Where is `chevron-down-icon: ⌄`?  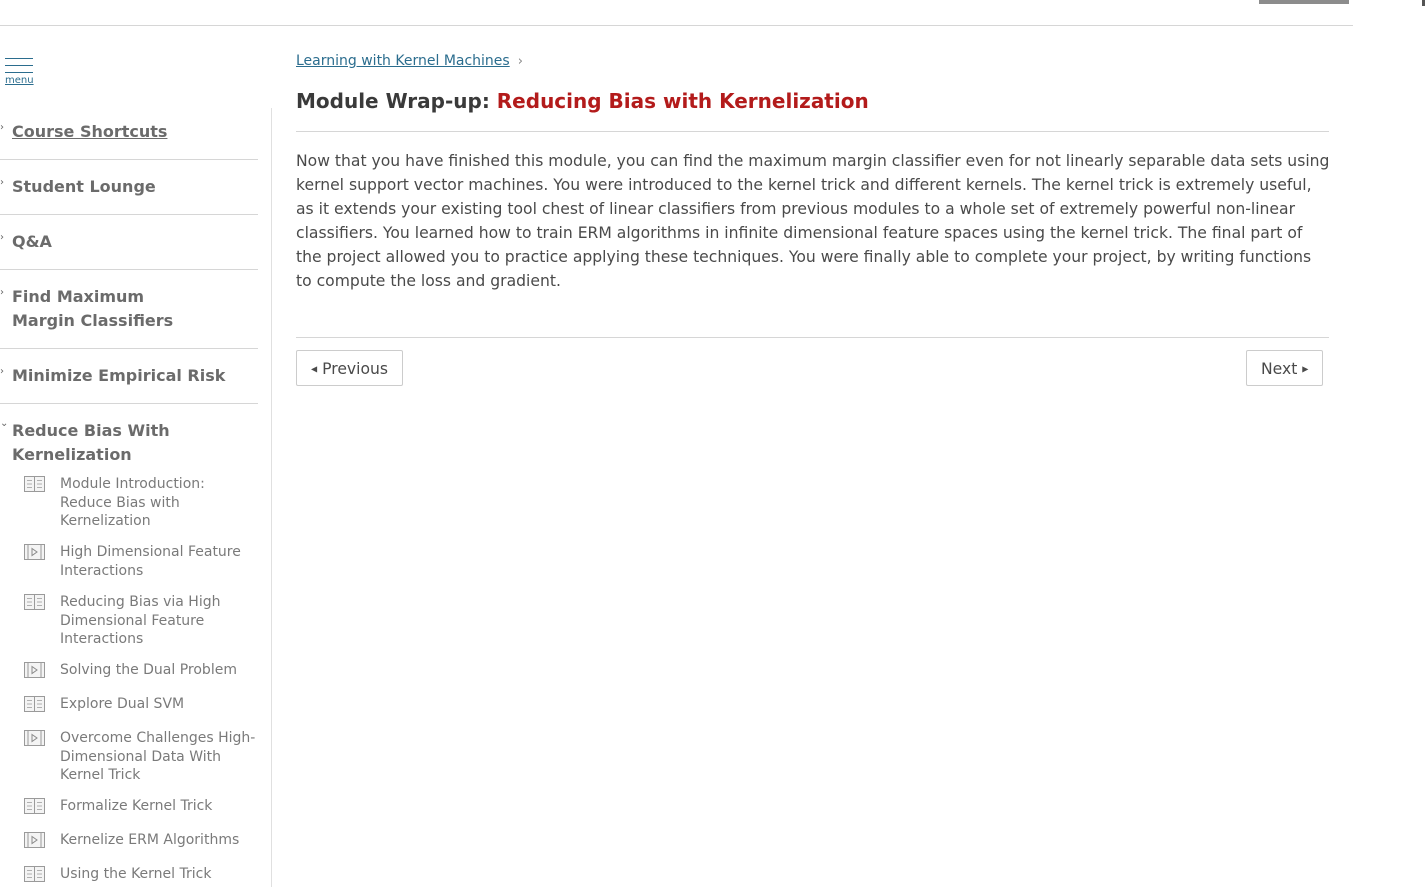 chevron-down-icon: ⌄ is located at coordinates (4, 423).